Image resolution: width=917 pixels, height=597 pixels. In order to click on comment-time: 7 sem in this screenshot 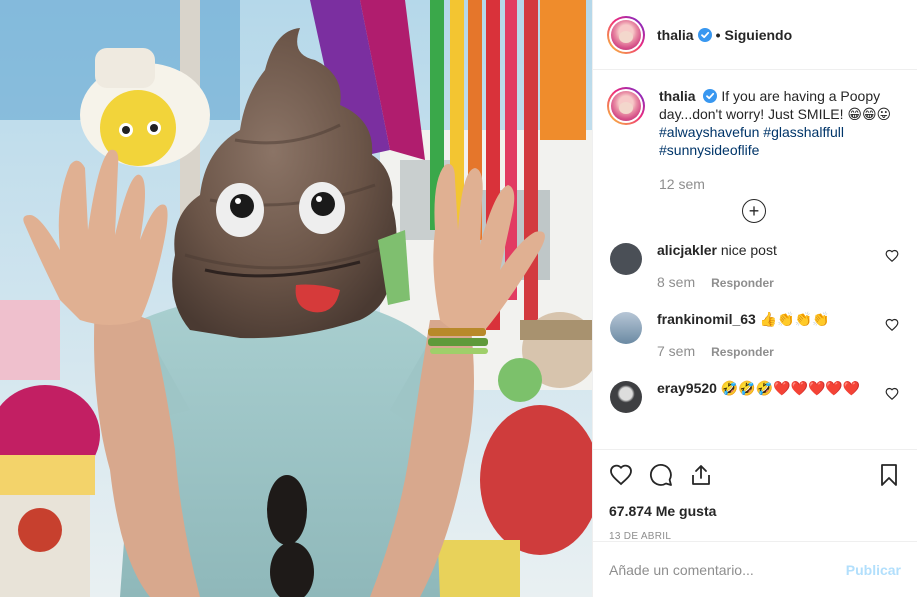, I will do `click(676, 351)`.